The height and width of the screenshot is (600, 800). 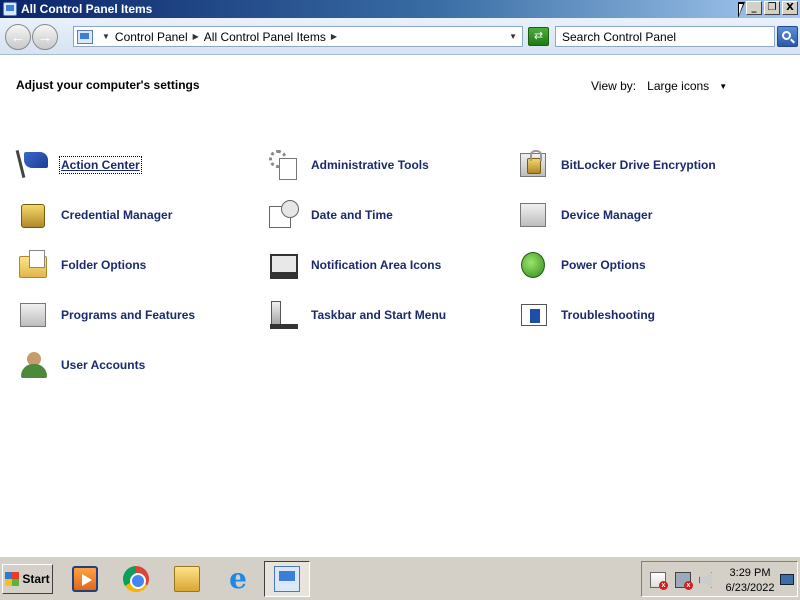 I want to click on back-button: ←, so click(x=18, y=37).